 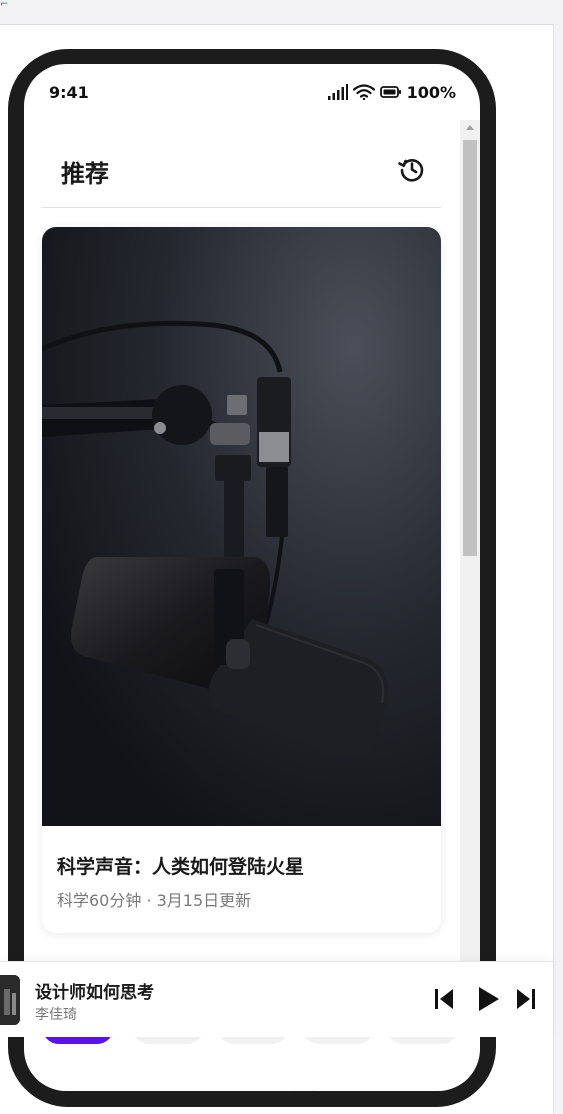 I want to click on page-title: 推荐, so click(x=85, y=174).